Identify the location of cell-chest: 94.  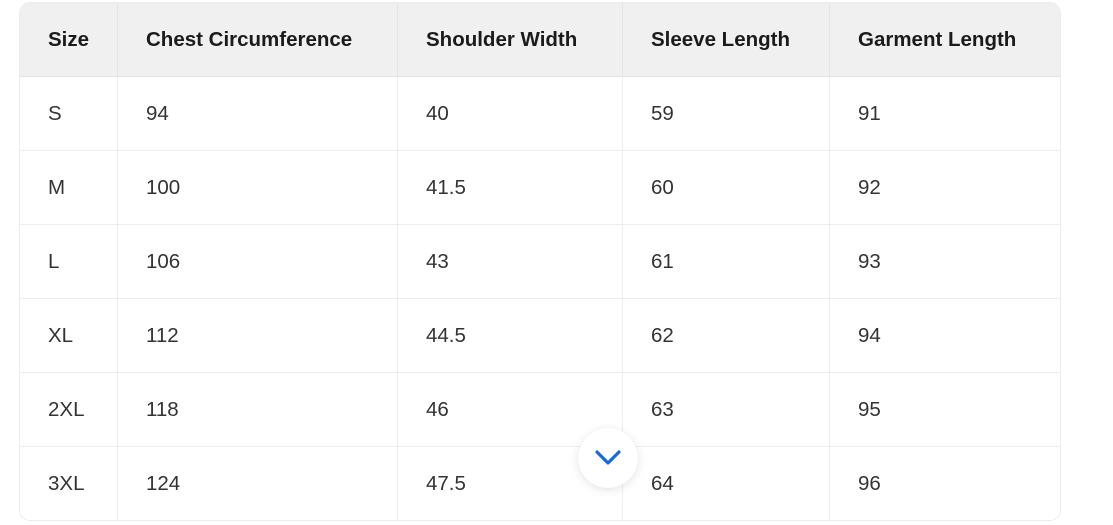
(258, 114).